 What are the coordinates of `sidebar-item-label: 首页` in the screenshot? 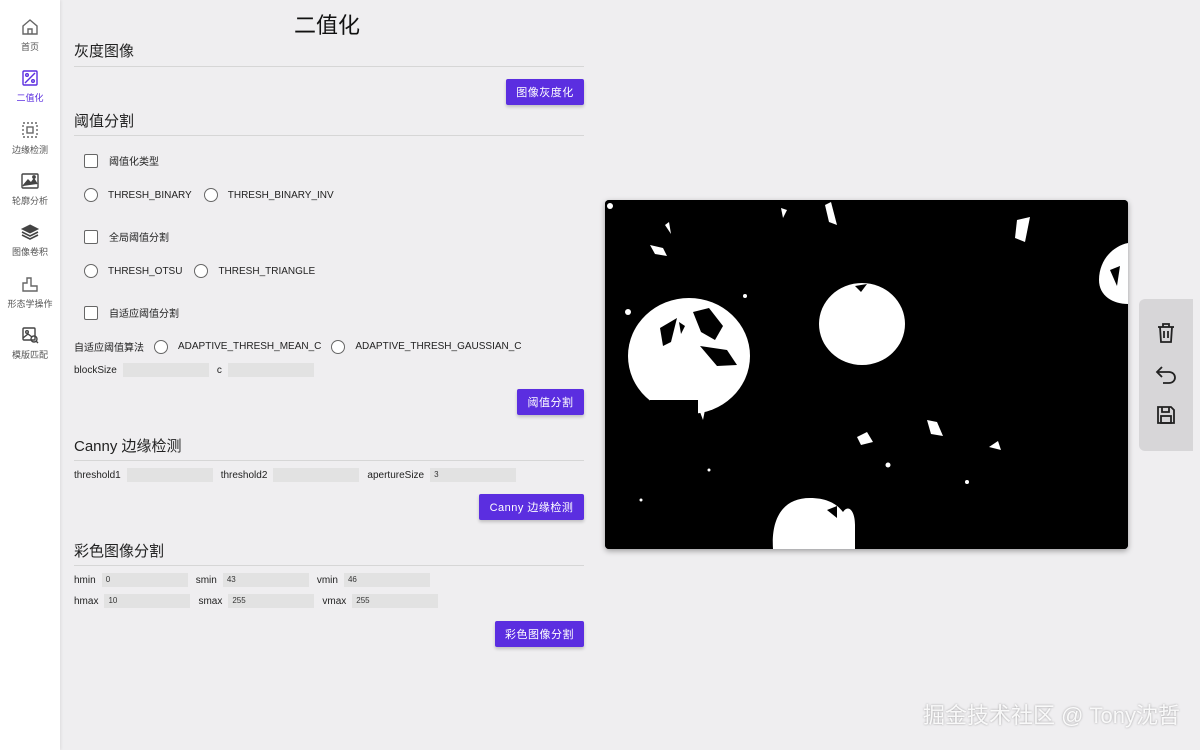 It's located at (29, 47).